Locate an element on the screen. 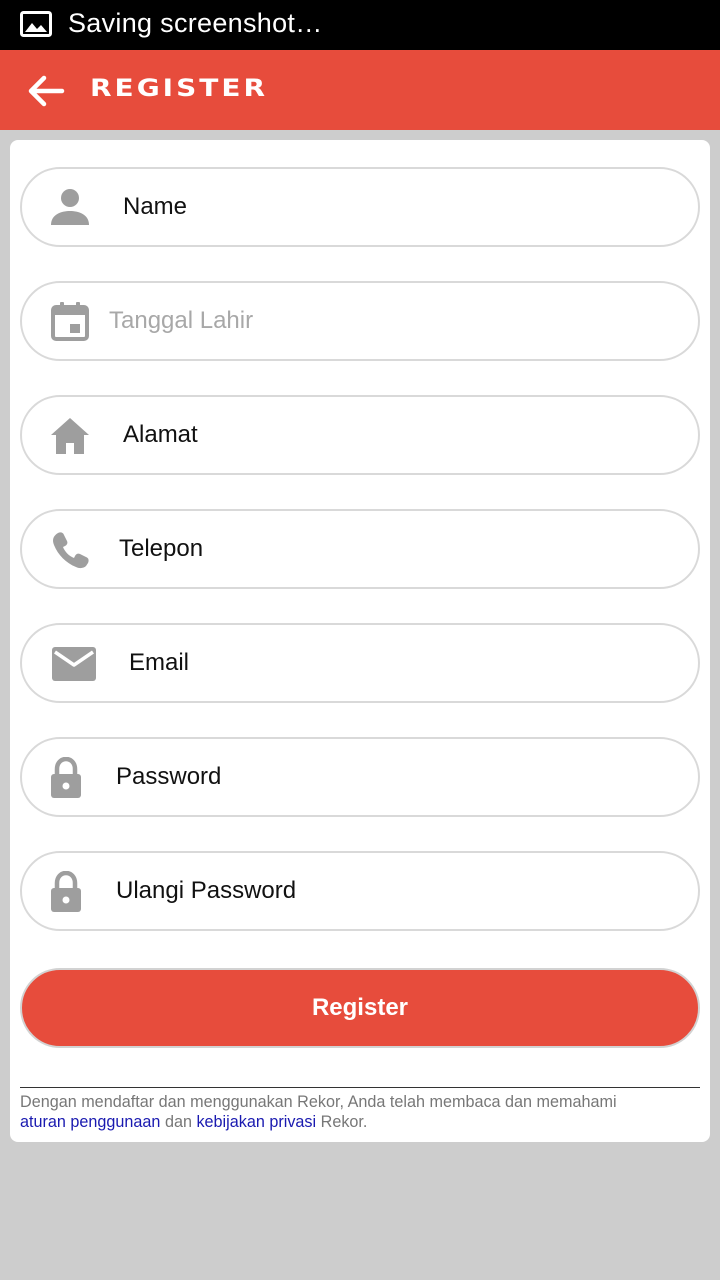  phone-icon is located at coordinates (71, 550).